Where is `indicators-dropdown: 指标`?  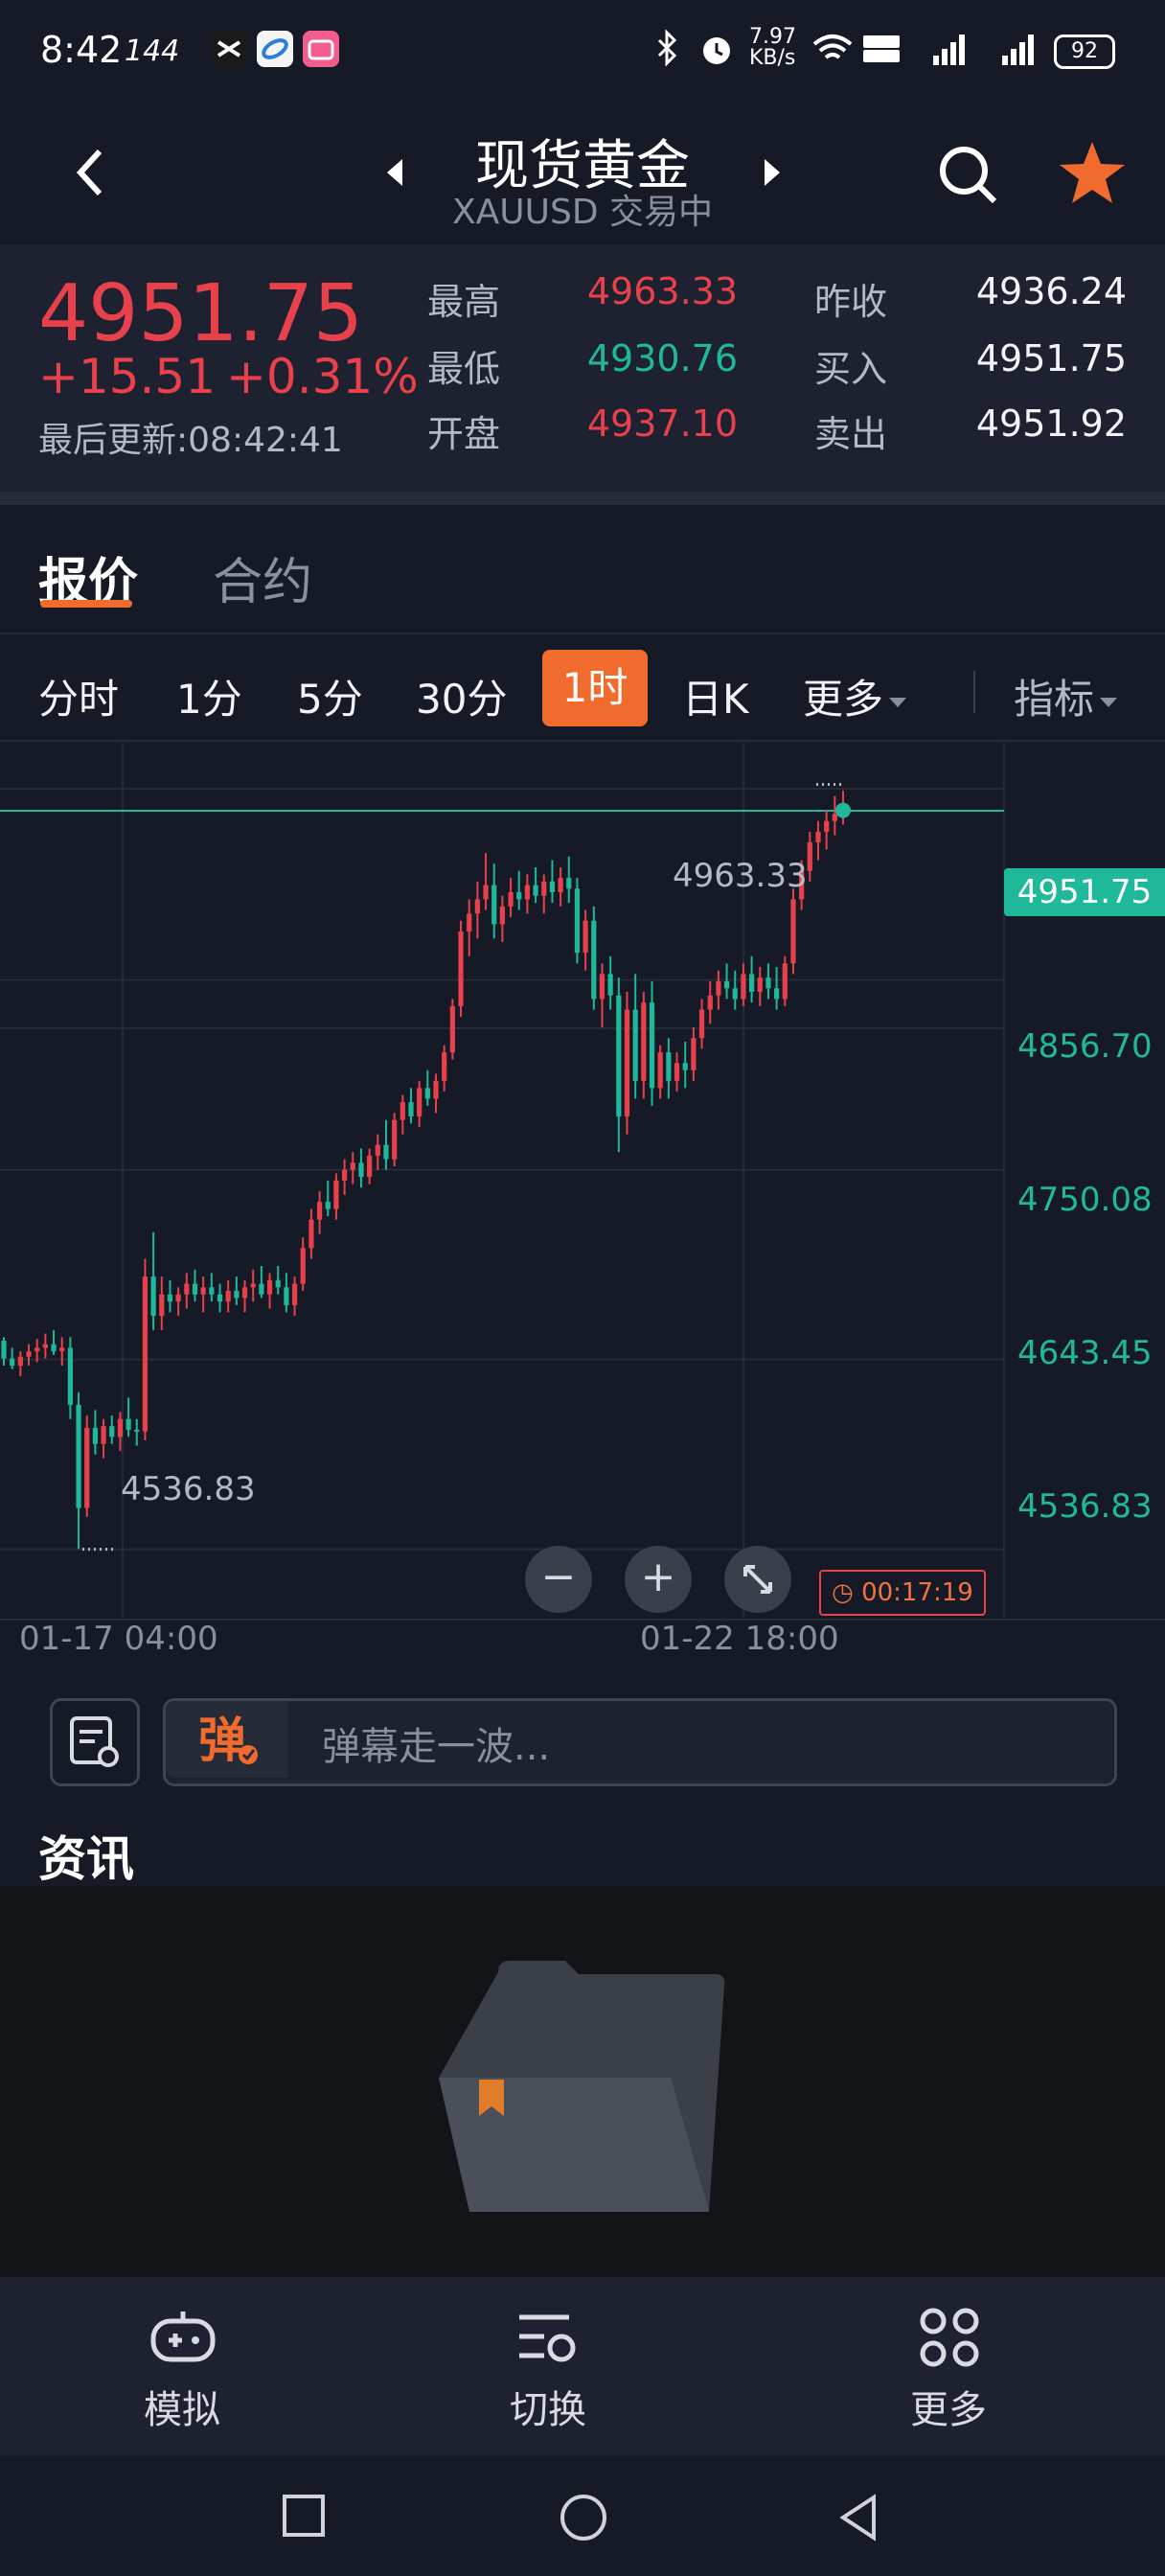 indicators-dropdown: 指标 is located at coordinates (1066, 699).